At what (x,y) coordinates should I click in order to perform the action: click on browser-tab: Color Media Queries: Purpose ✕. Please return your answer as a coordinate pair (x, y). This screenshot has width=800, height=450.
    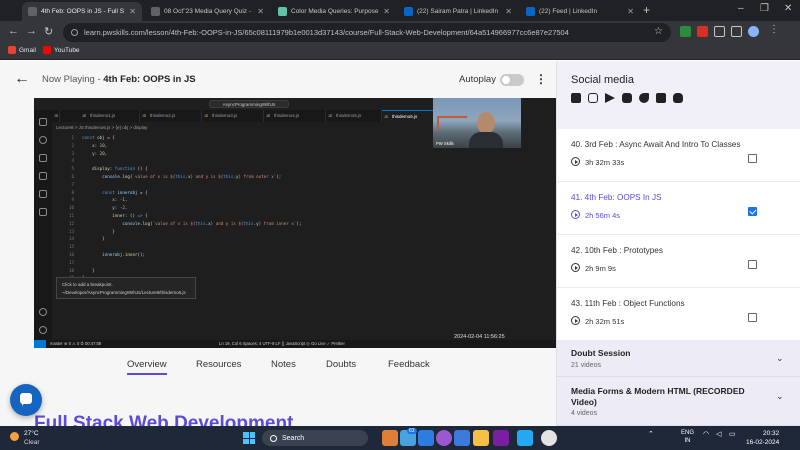
    Looking at the image, I should click on (334, 11).